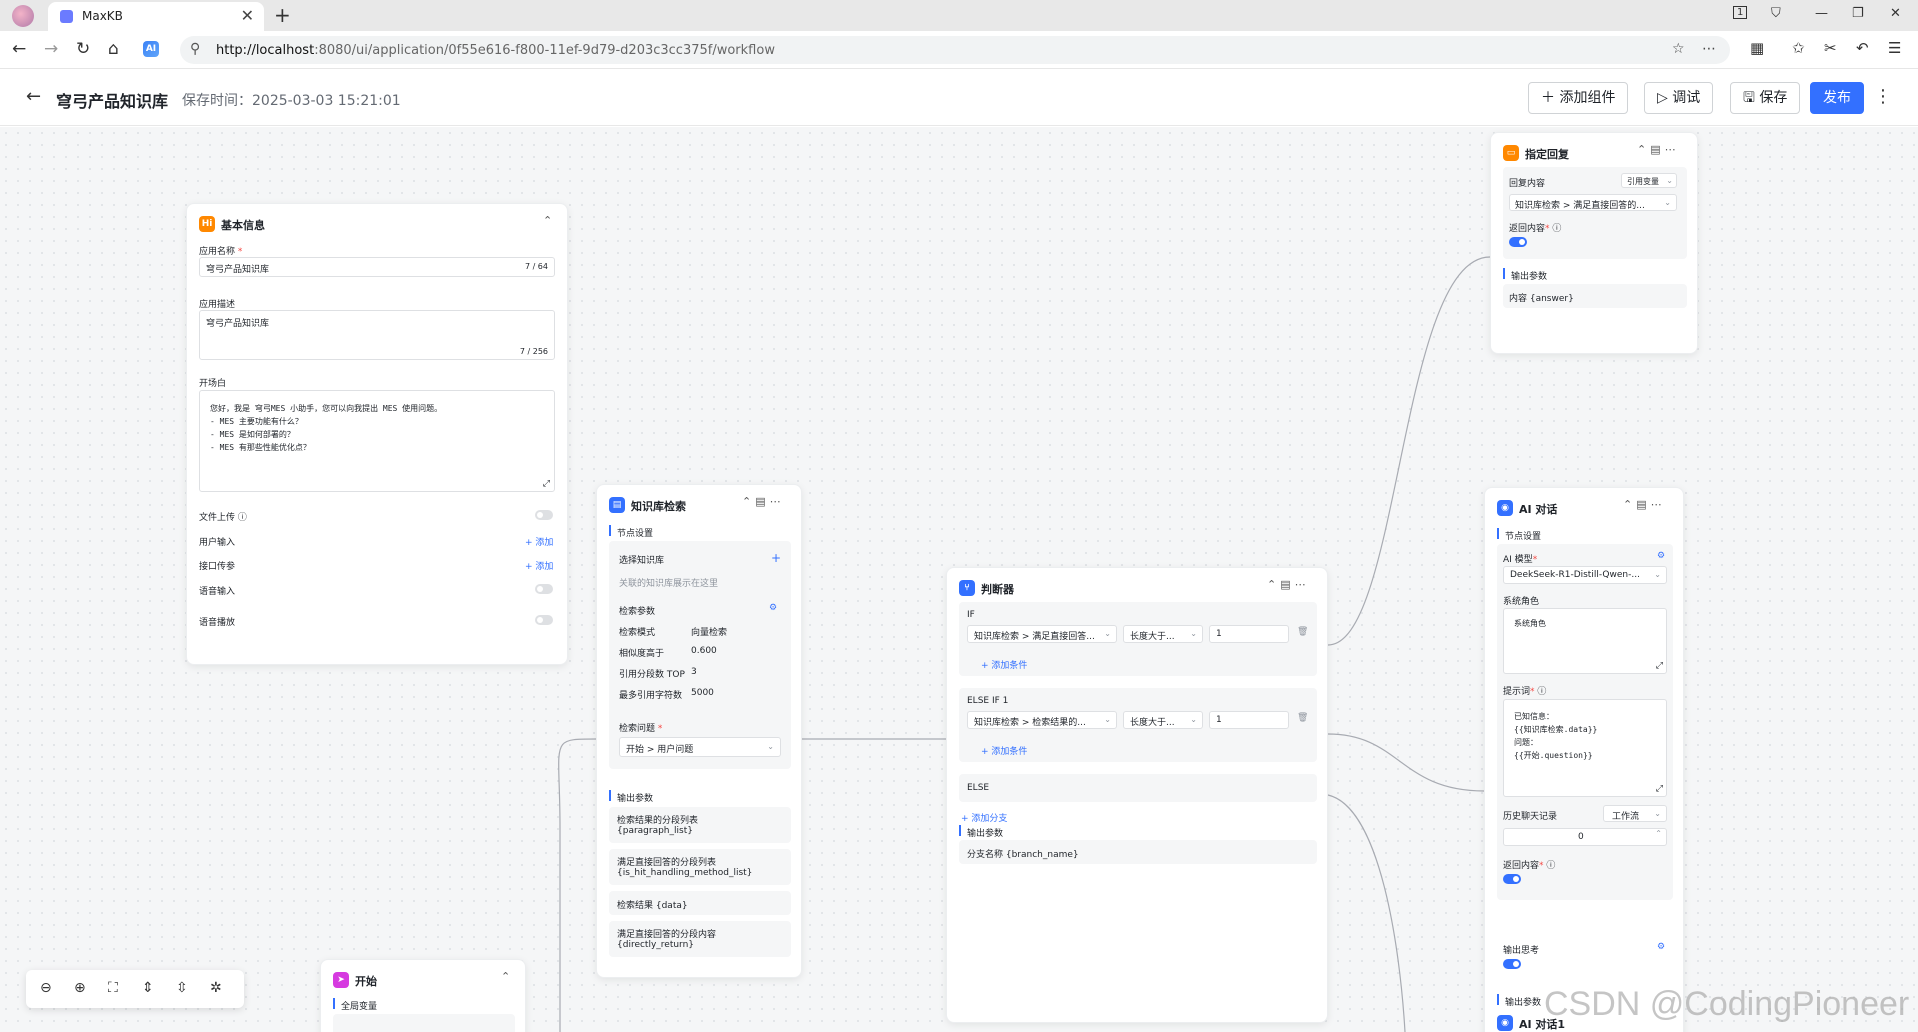 The image size is (1918, 1032). What do you see at coordinates (216, 988) in the screenshot?
I see `auto-layout-icon: ✲` at bounding box center [216, 988].